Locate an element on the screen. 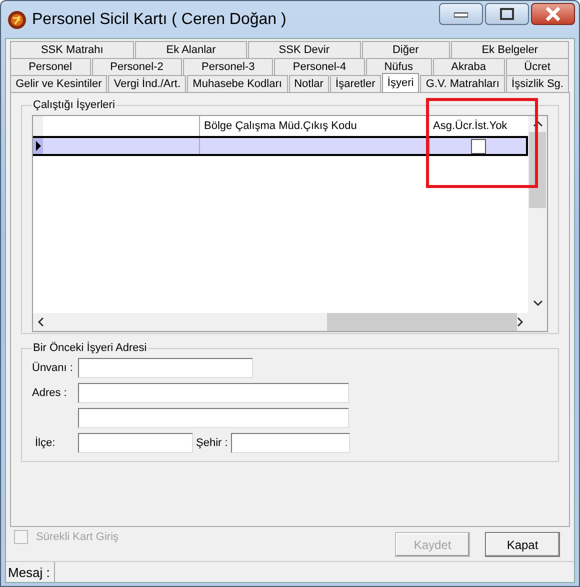 The image size is (580, 587). tab: Nüfus is located at coordinates (399, 66).